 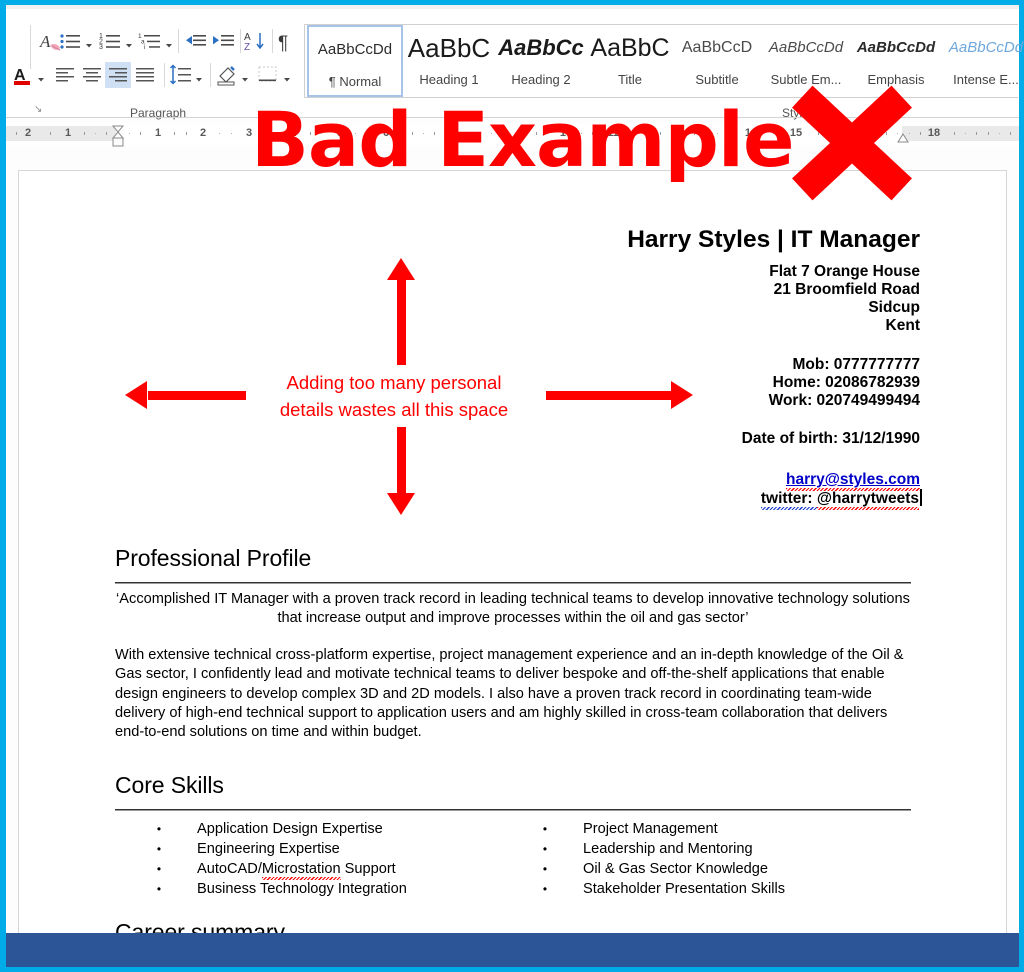 I want to click on core-skill-item: • Stakeholder Presentation Skills, so click(x=724, y=889).